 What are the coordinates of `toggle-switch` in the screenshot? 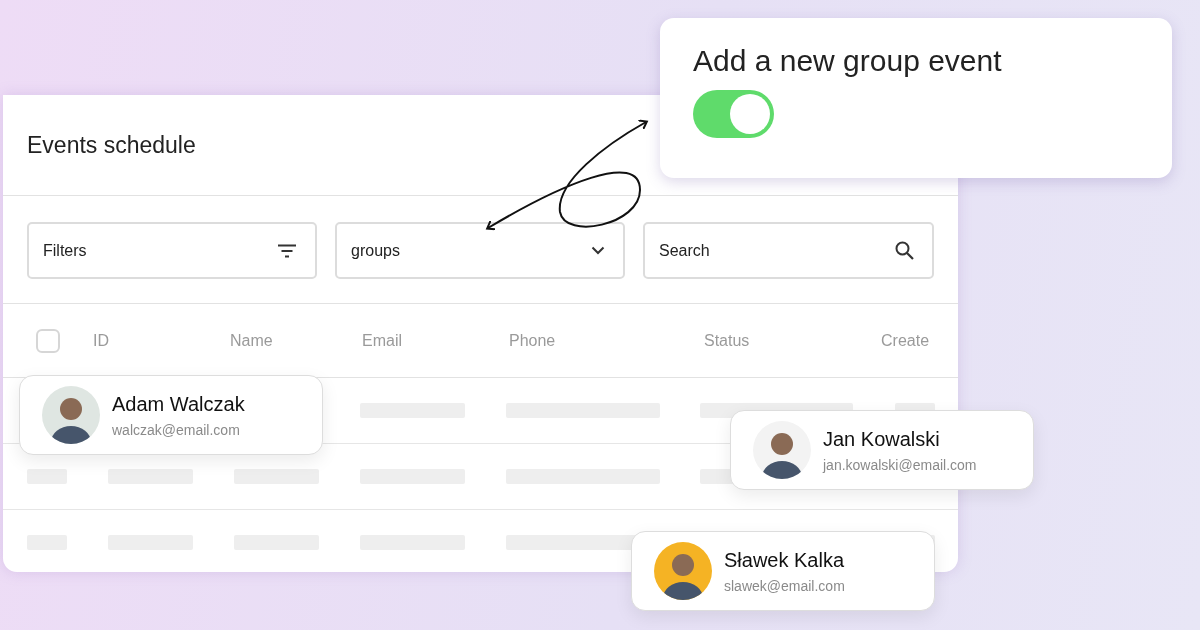 It's located at (733, 114).